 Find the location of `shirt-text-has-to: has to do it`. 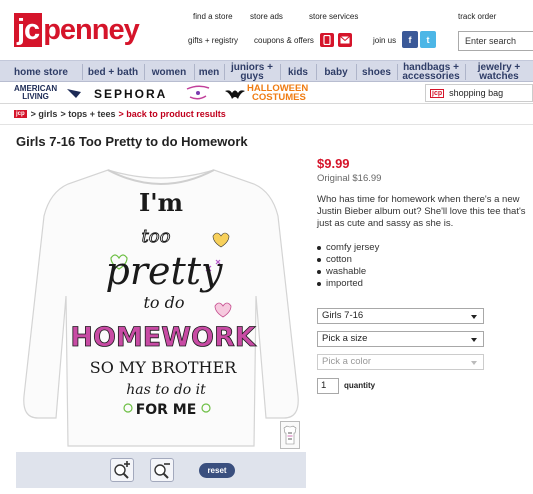

shirt-text-has-to: has to do it is located at coordinates (166, 390).